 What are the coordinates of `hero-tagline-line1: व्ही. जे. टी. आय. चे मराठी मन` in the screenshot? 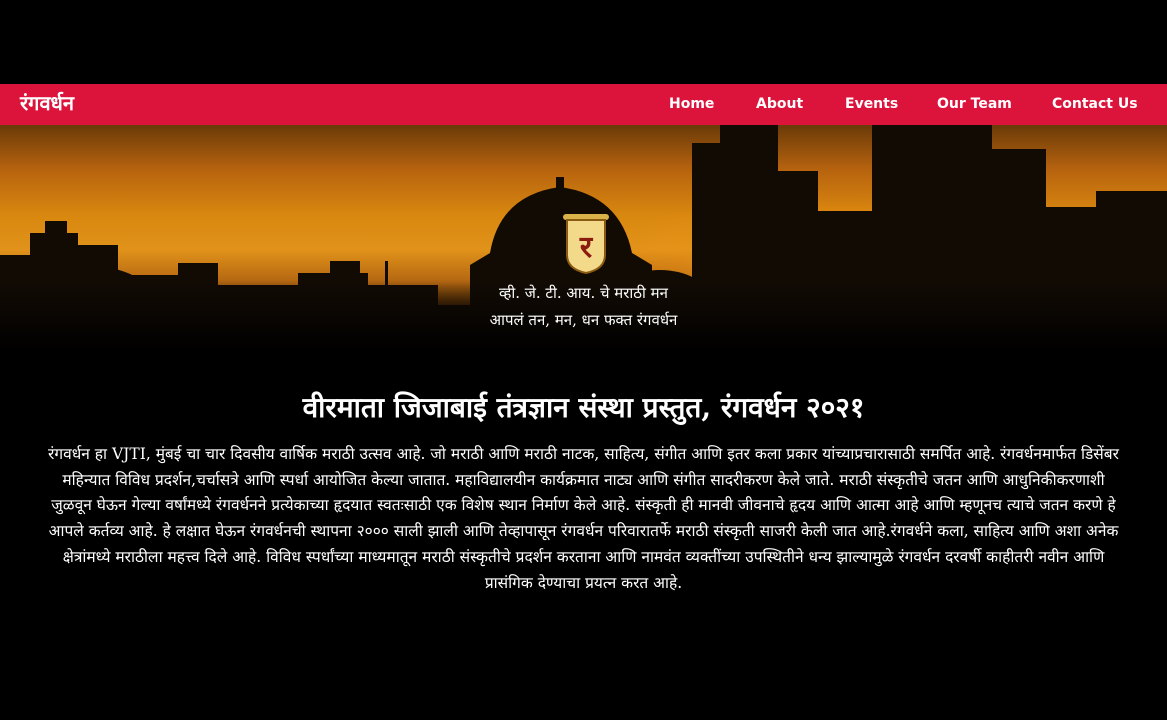 It's located at (583, 293).